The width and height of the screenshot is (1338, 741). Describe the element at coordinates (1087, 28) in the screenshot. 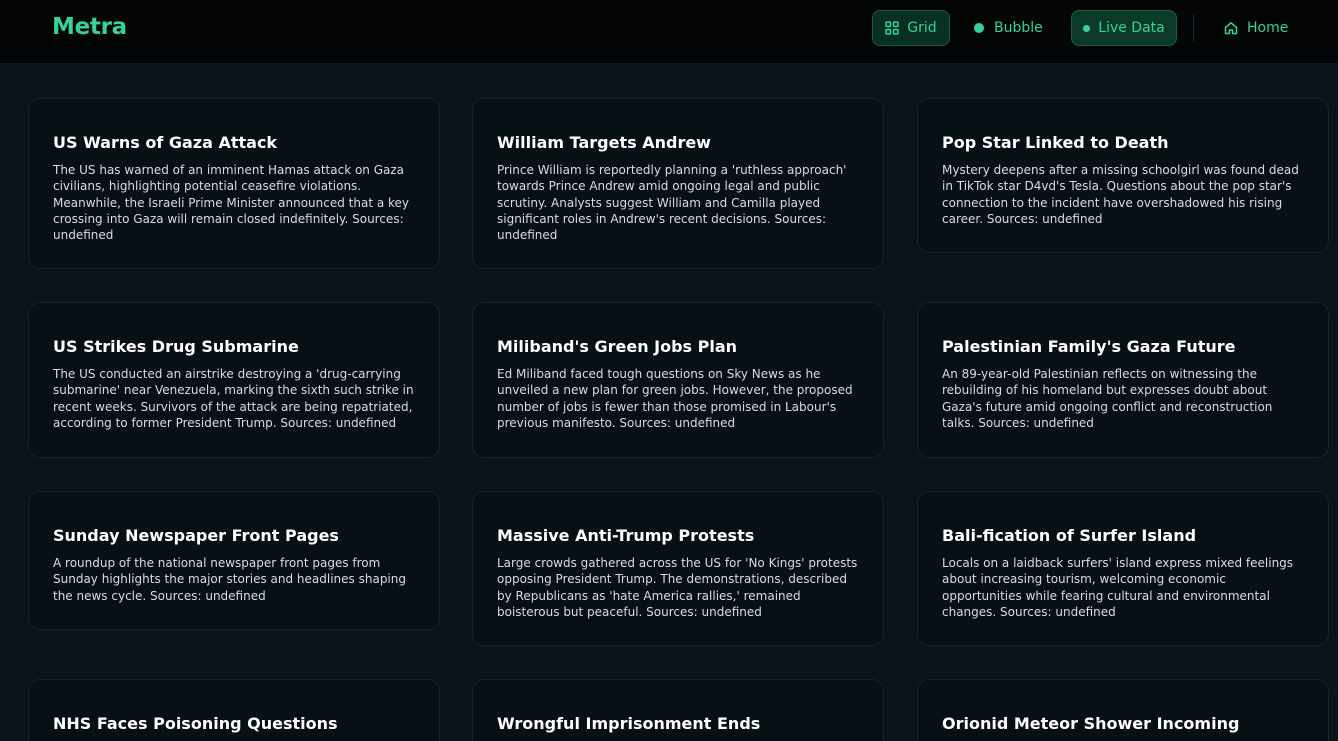

I see `live-indicator-icon` at that location.